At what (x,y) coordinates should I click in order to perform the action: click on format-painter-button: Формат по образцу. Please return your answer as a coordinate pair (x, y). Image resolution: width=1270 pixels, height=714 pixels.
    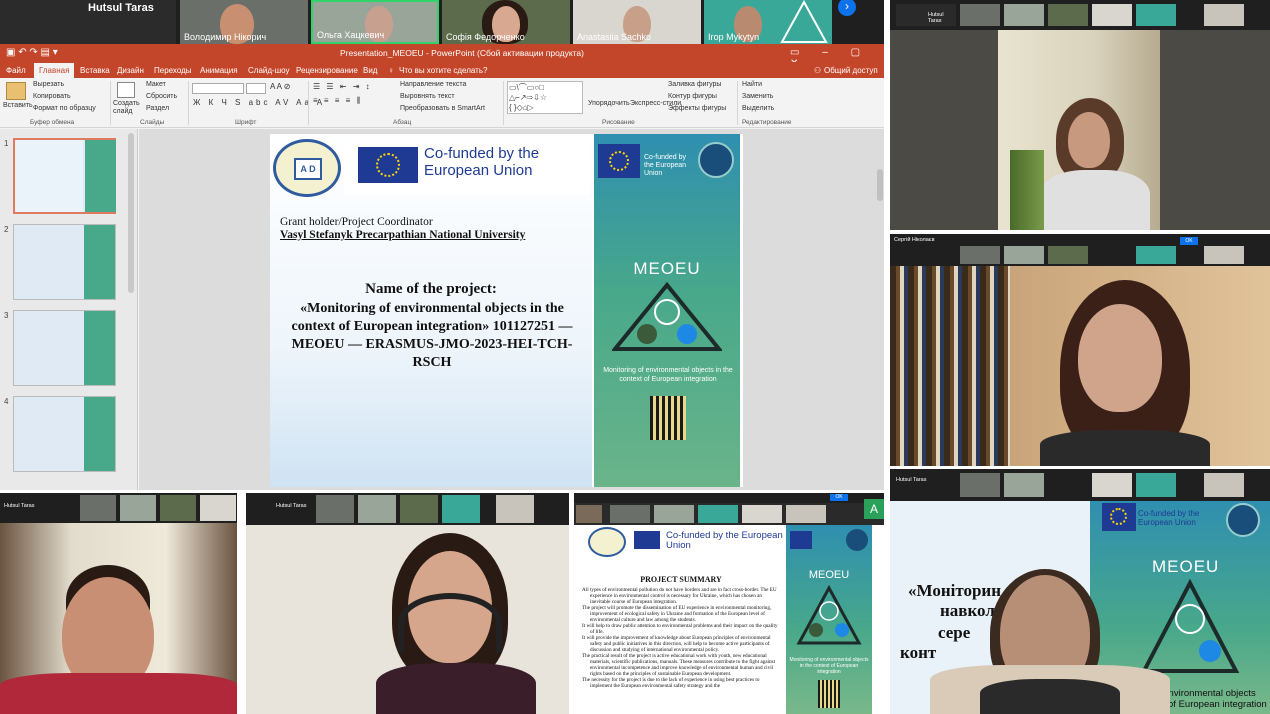
    Looking at the image, I should click on (64, 108).